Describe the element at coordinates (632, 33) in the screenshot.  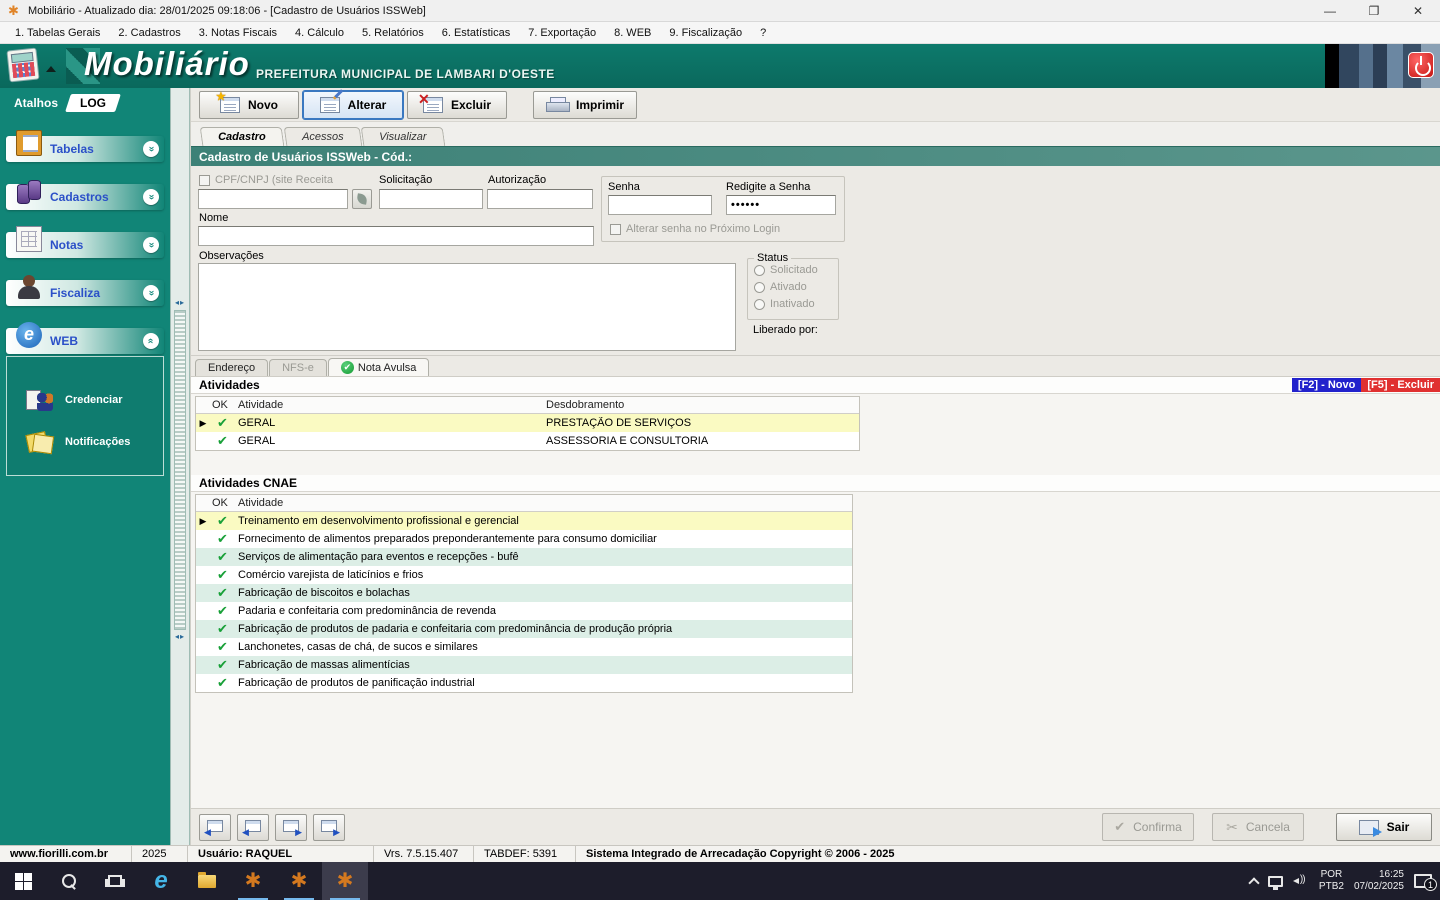
I see `menu-item: 8. WEB` at that location.